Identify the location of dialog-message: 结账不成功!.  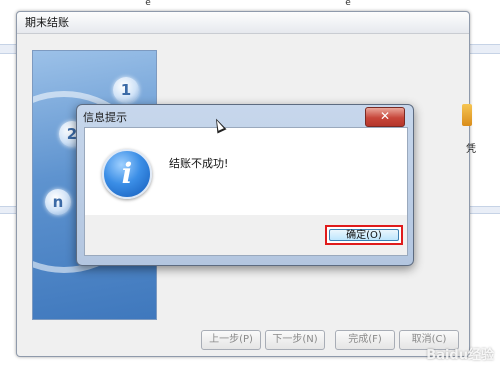
(199, 163).